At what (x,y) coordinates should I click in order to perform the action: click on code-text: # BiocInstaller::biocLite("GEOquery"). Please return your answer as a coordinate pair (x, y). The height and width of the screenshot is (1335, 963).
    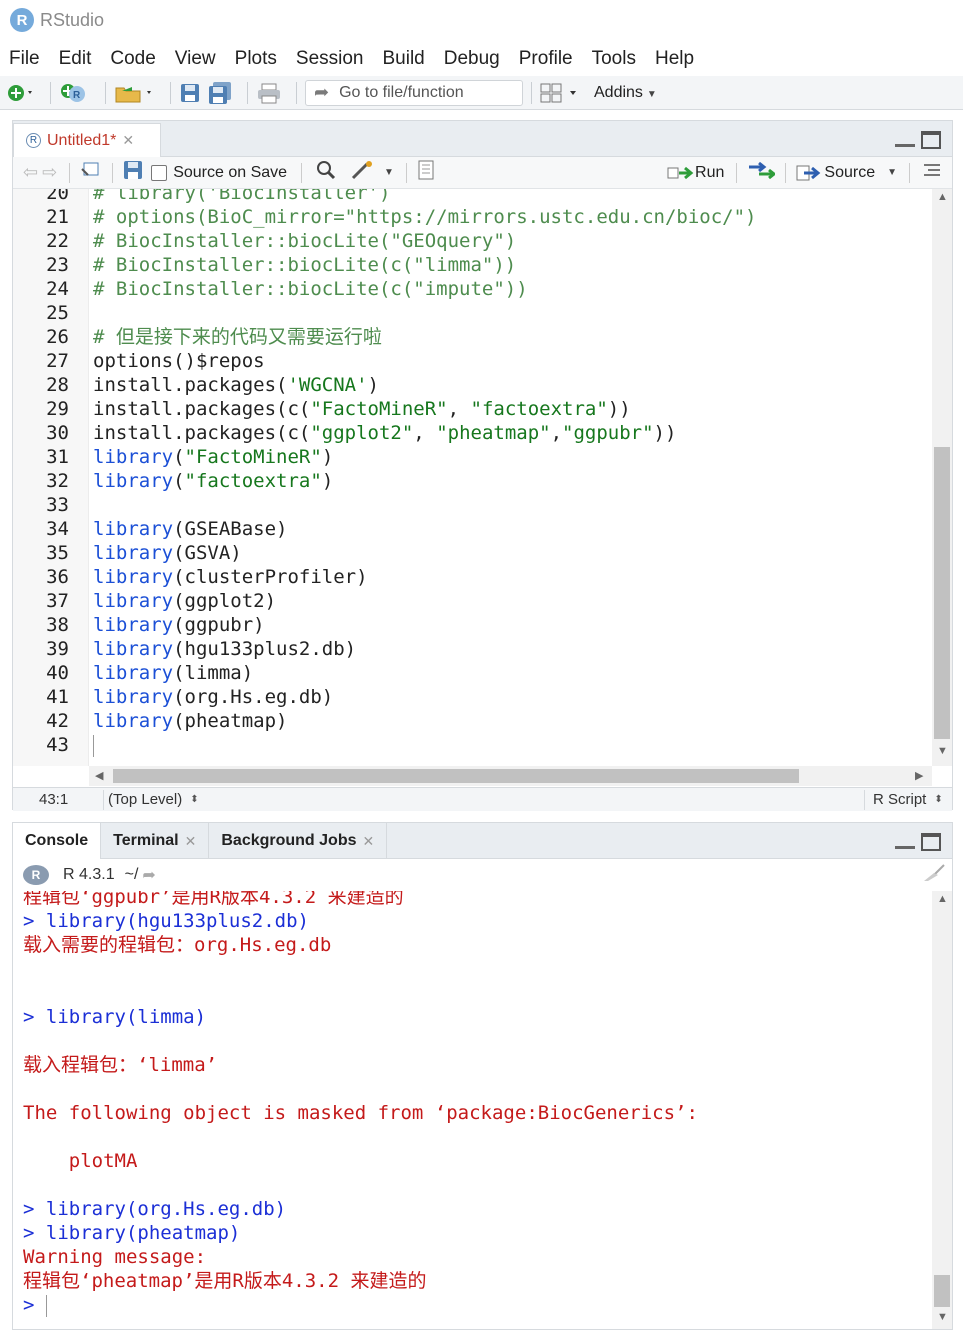
    Looking at the image, I should click on (304, 241).